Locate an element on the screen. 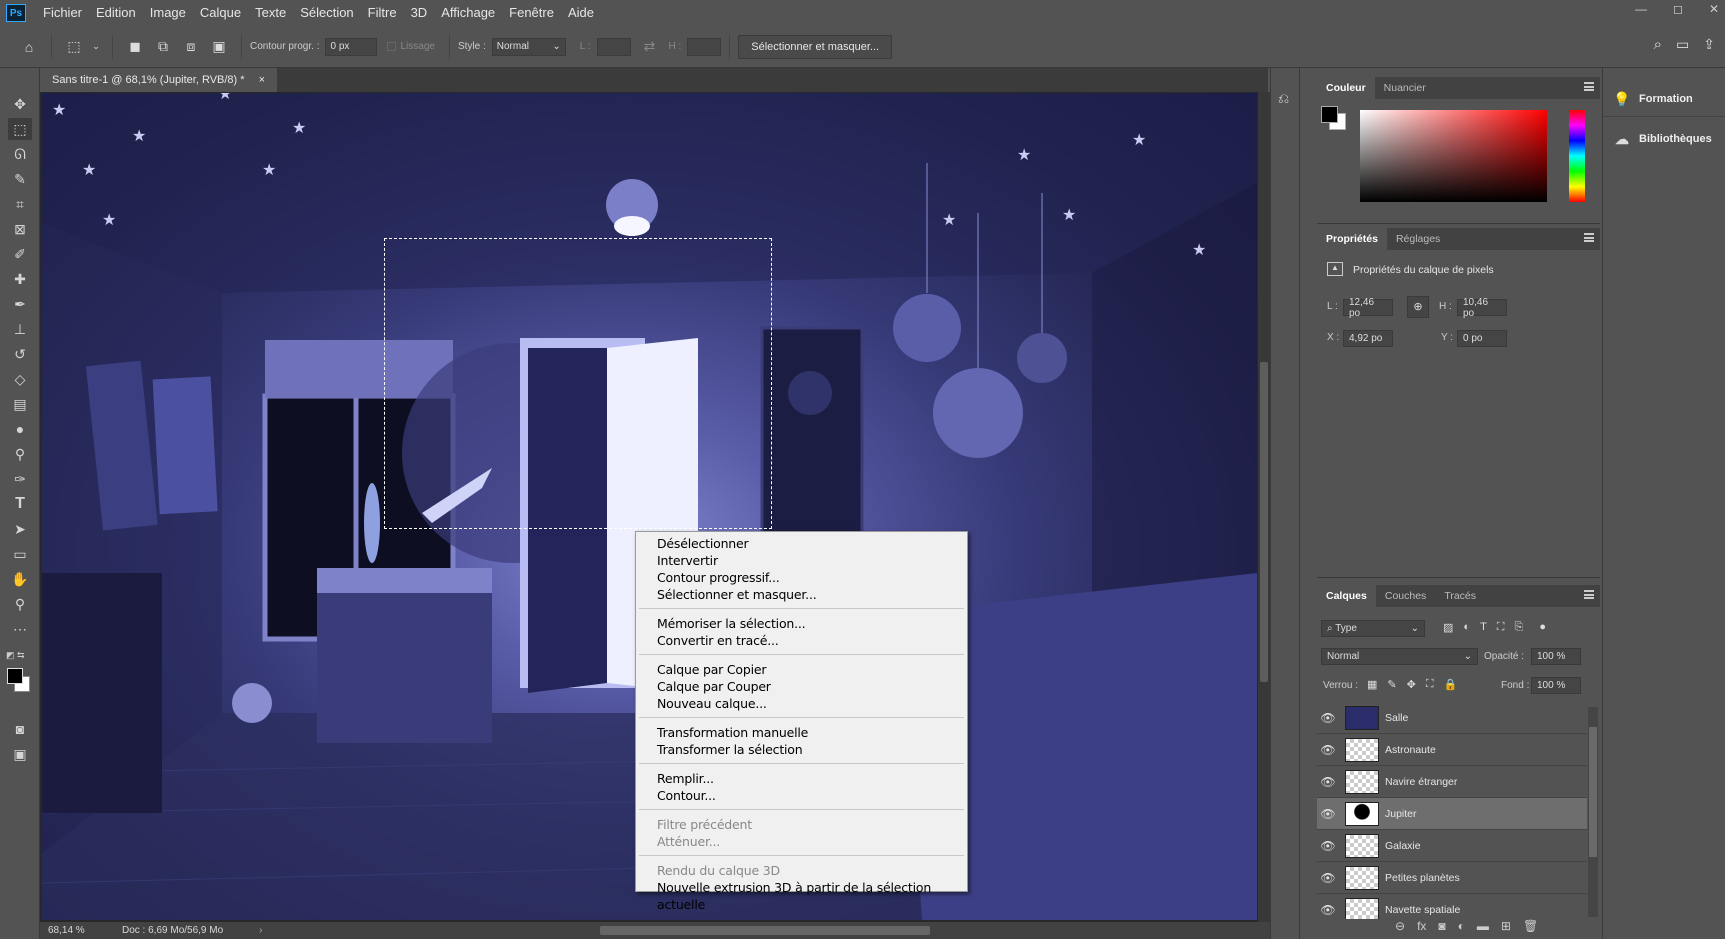  menu-affichage: Affichage is located at coordinates (468, 13).